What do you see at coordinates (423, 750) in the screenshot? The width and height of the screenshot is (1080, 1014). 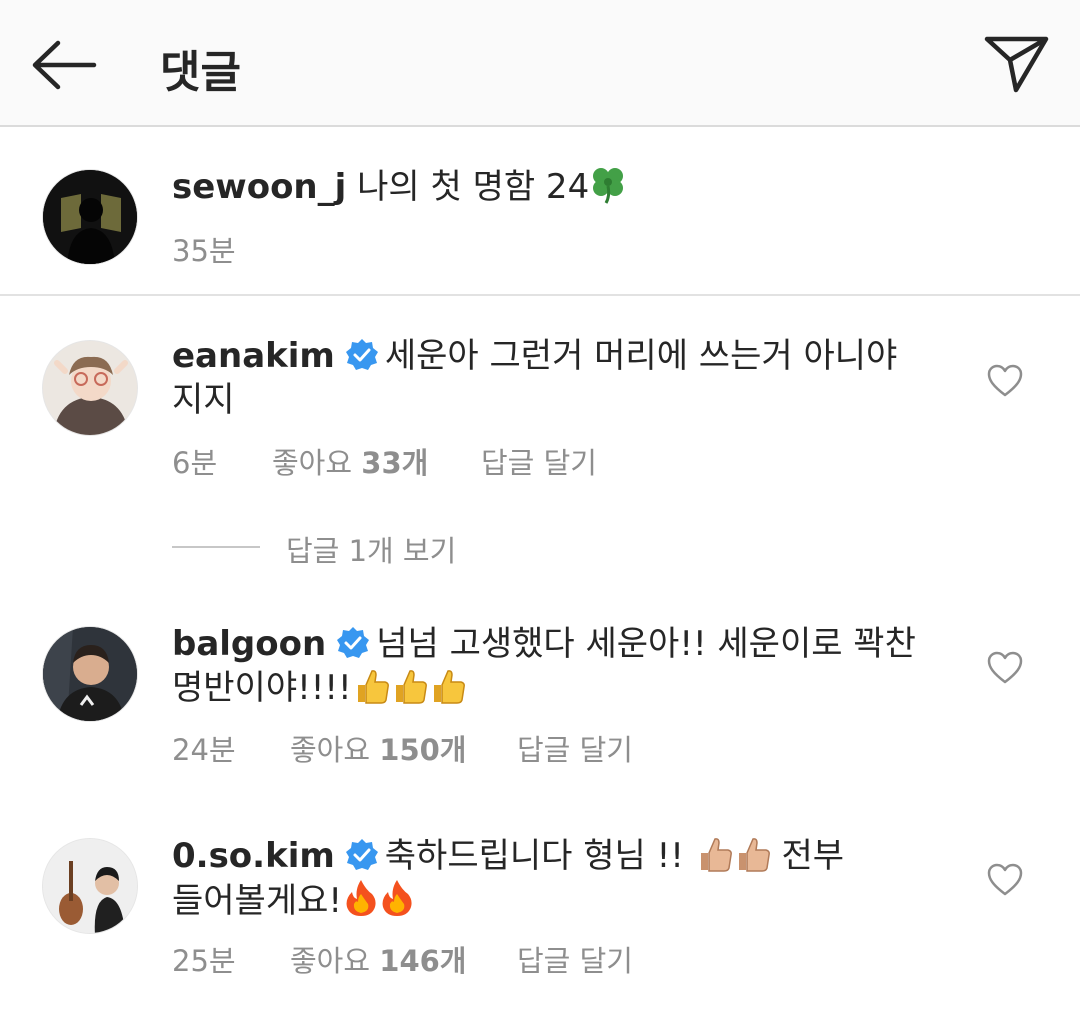 I see `likes-number: 150개` at bounding box center [423, 750].